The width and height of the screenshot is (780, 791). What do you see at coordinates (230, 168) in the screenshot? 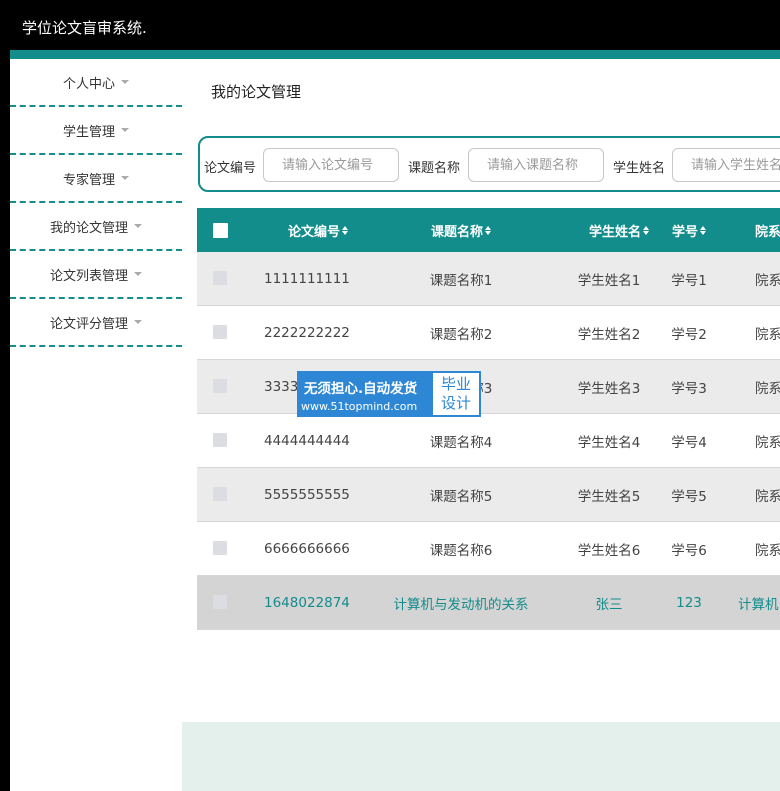
I see `thesis-no-label: 论文编号` at bounding box center [230, 168].